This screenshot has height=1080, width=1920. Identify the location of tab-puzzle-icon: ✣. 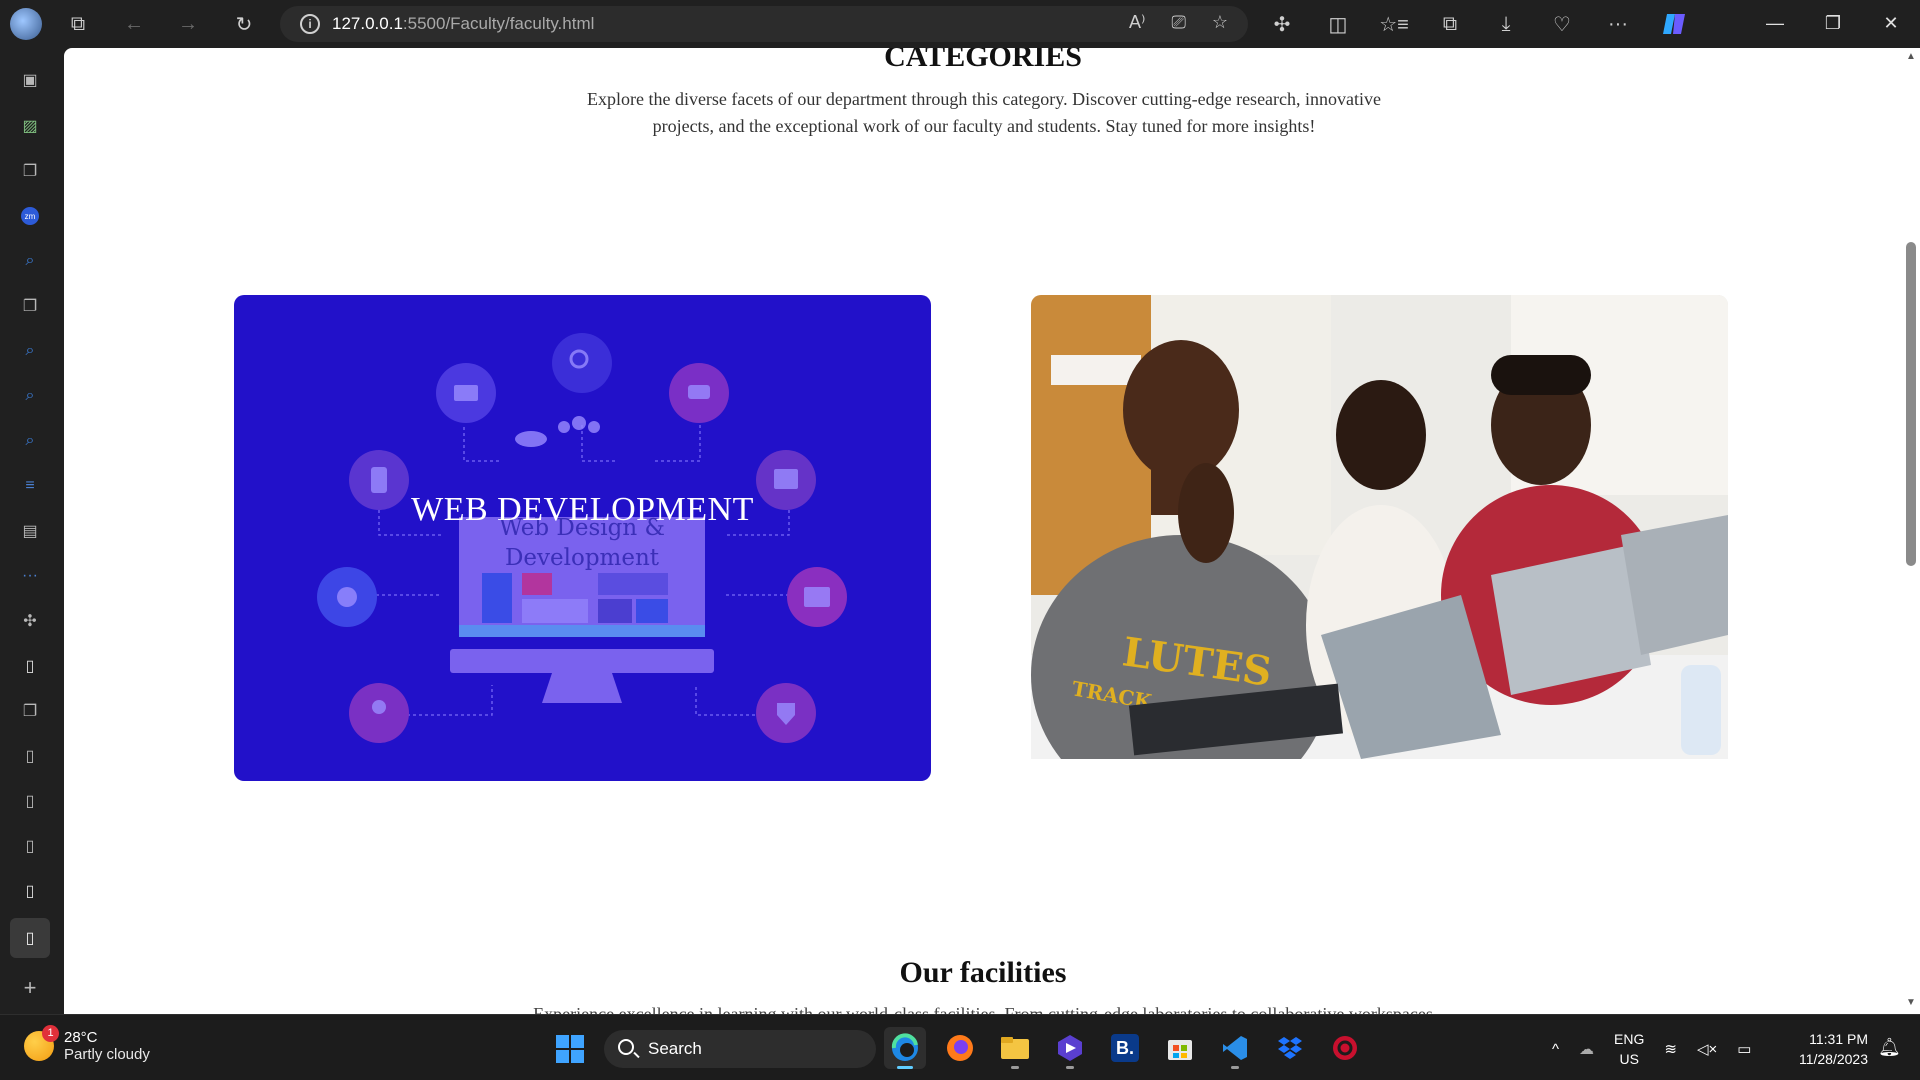
(30, 621).